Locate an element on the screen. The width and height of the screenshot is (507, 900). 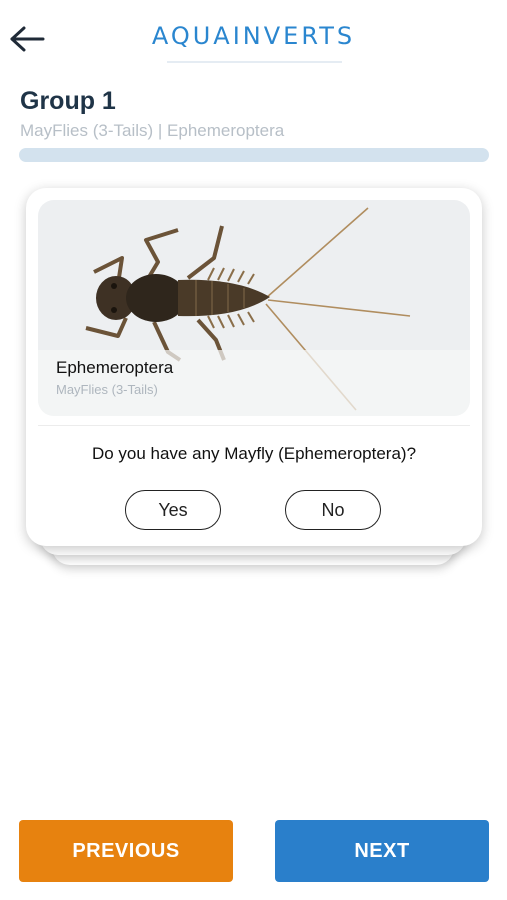
app-title: AQUAINVERTS is located at coordinates (253, 36).